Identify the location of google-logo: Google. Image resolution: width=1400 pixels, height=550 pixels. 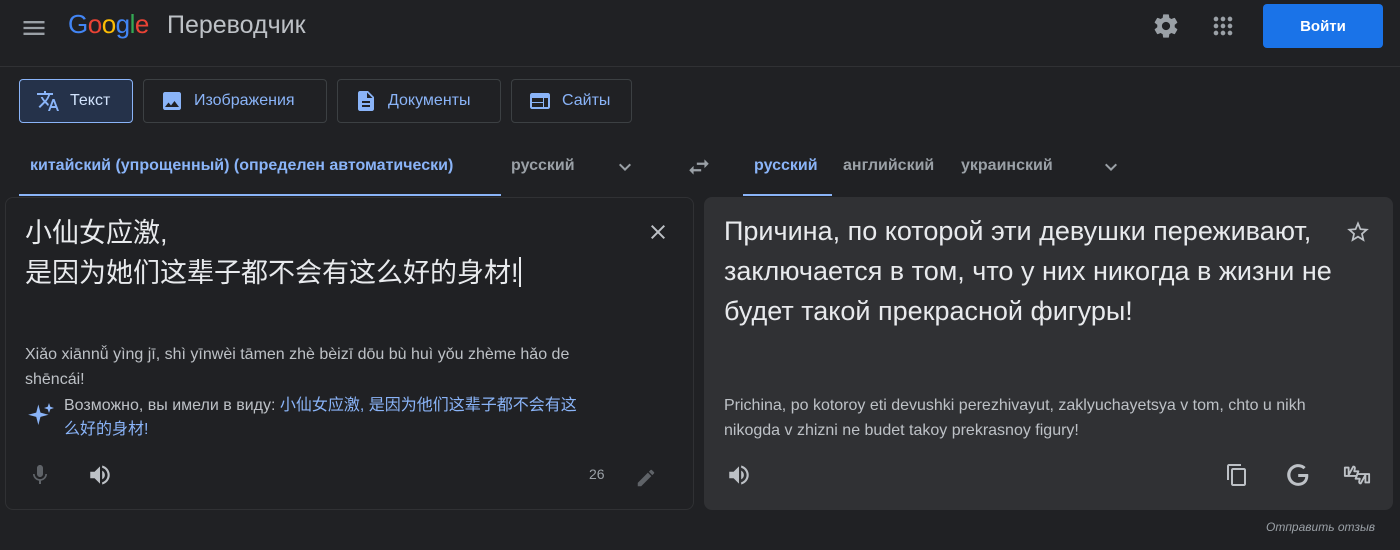
(108, 24).